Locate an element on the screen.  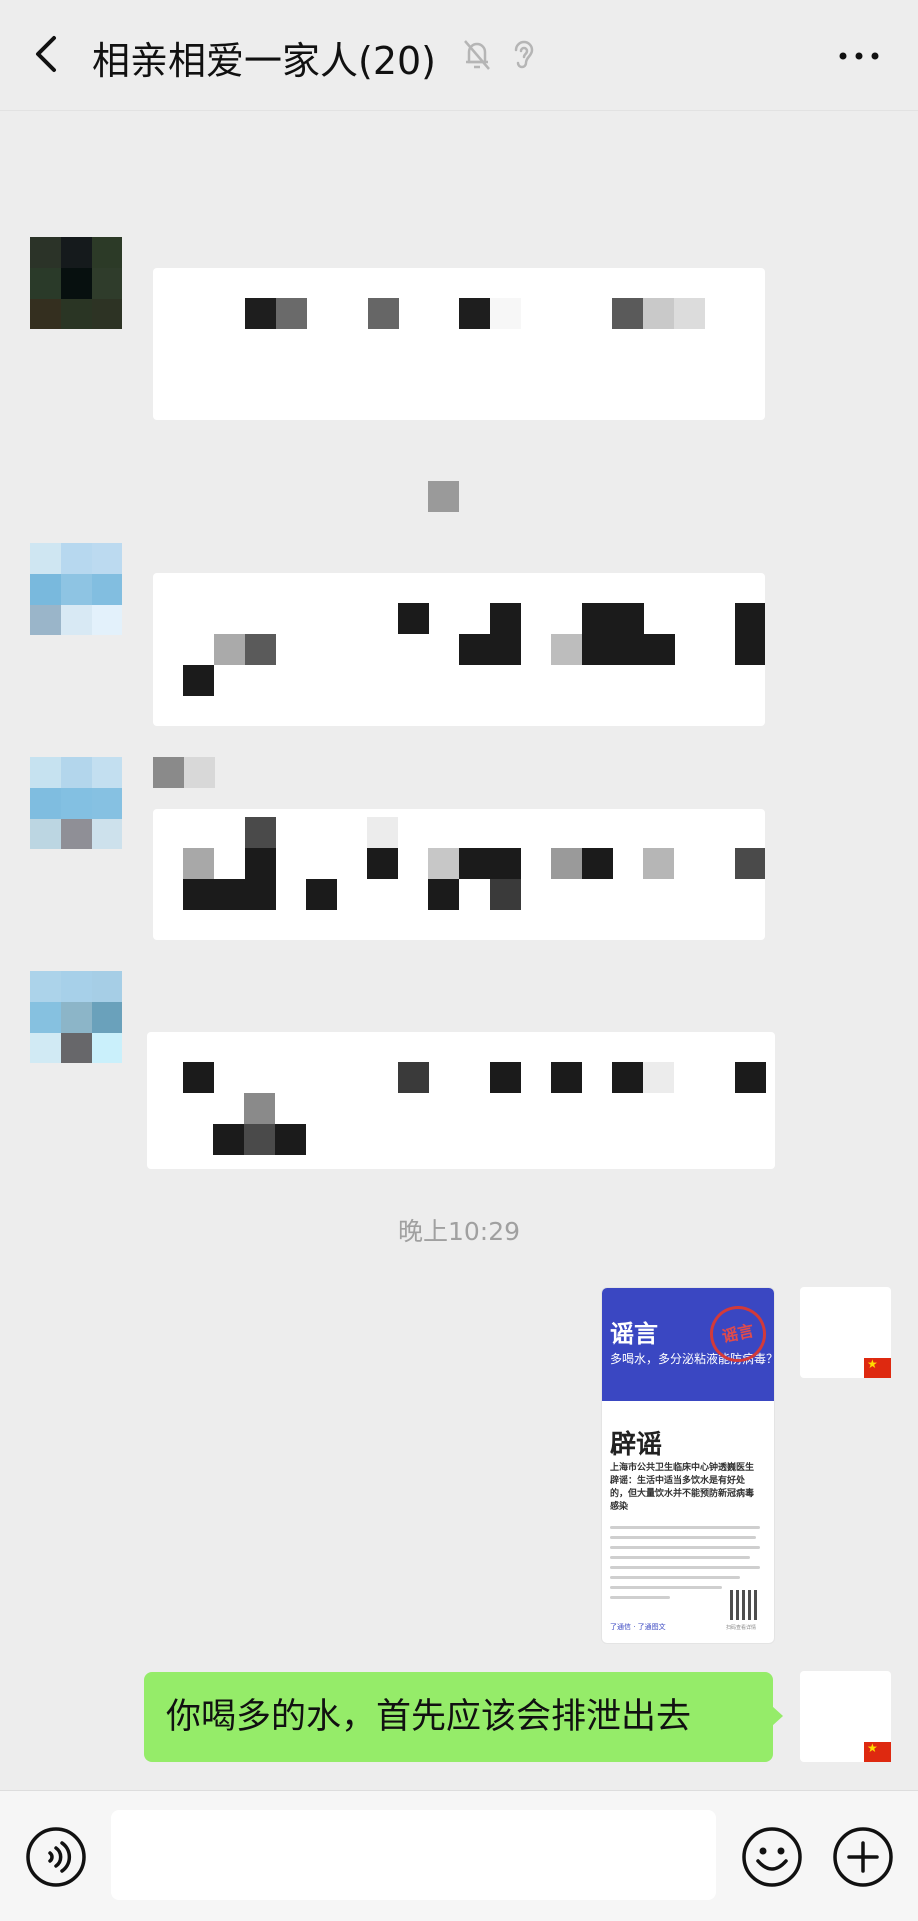
voice-icon is located at coordinates (56, 1857).